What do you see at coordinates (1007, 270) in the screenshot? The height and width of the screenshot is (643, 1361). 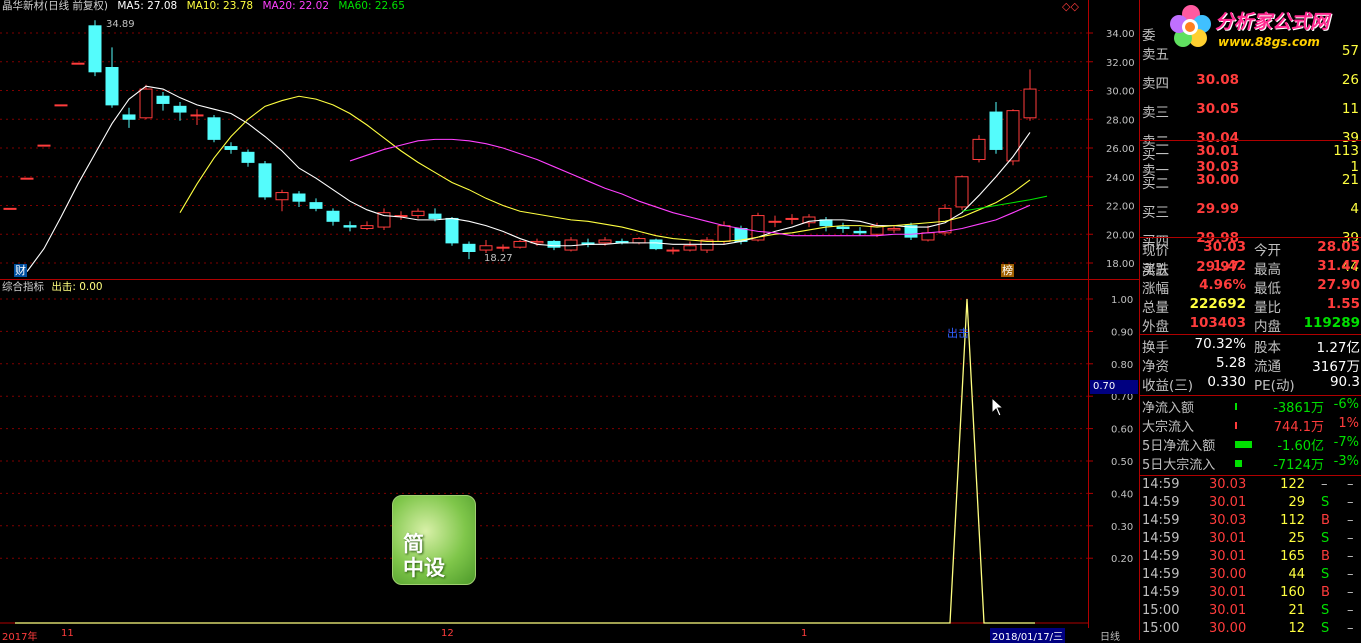 I see `bang-icon: 榜` at bounding box center [1007, 270].